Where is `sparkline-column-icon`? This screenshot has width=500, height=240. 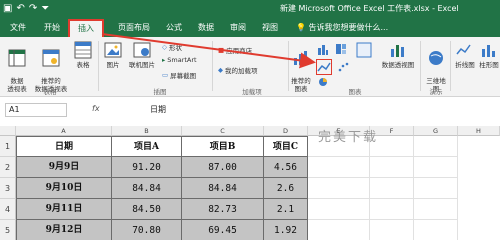
sparkline-column-icon is located at coordinates (488, 51).